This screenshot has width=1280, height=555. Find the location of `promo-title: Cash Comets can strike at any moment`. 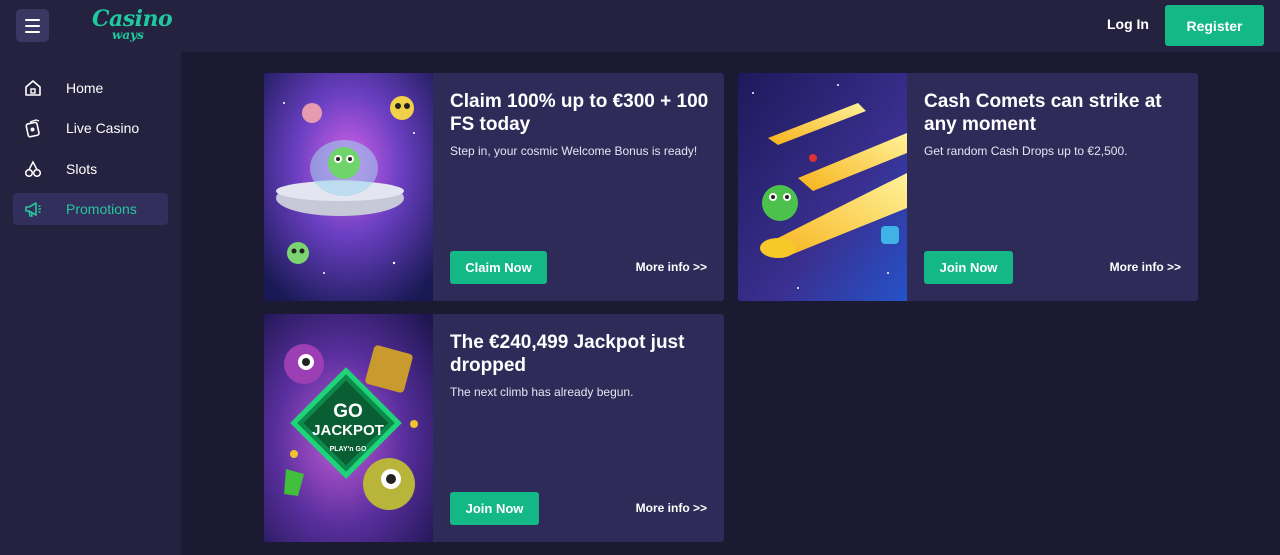

promo-title: Cash Comets can strike at any moment is located at coordinates (1043, 113).